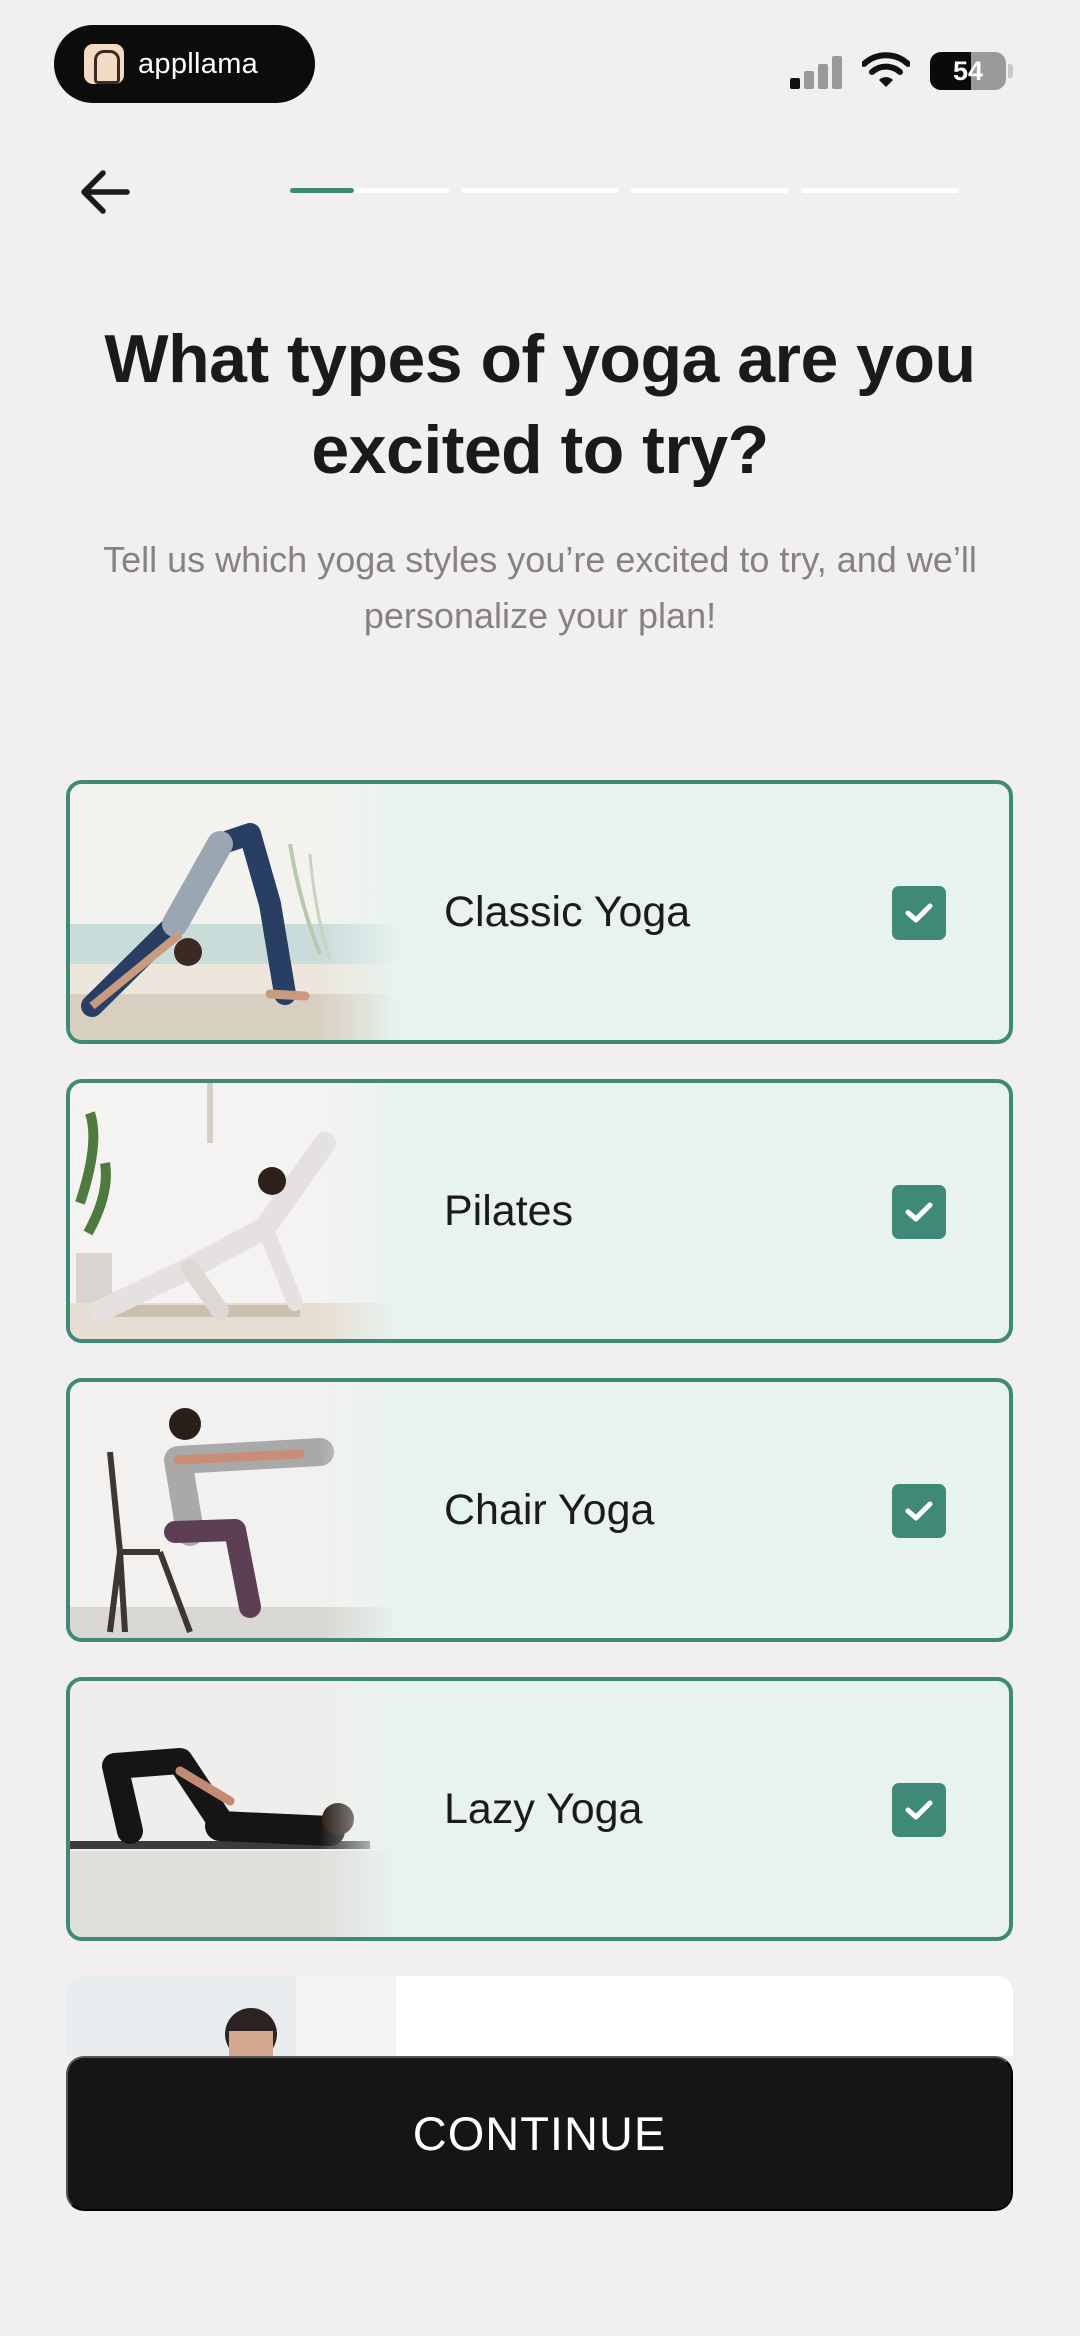 The image size is (1080, 2336). I want to click on wifi-icon, so click(886, 69).